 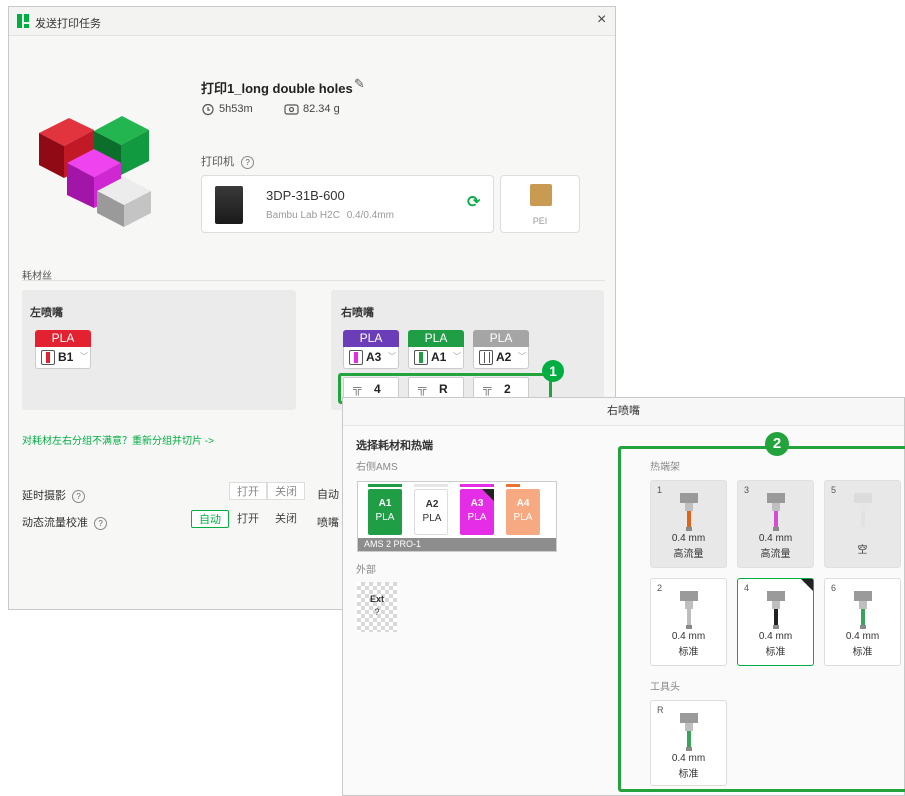 What do you see at coordinates (44, 496) in the screenshot?
I see `timelapse-label-text: 延时摄影` at bounding box center [44, 496].